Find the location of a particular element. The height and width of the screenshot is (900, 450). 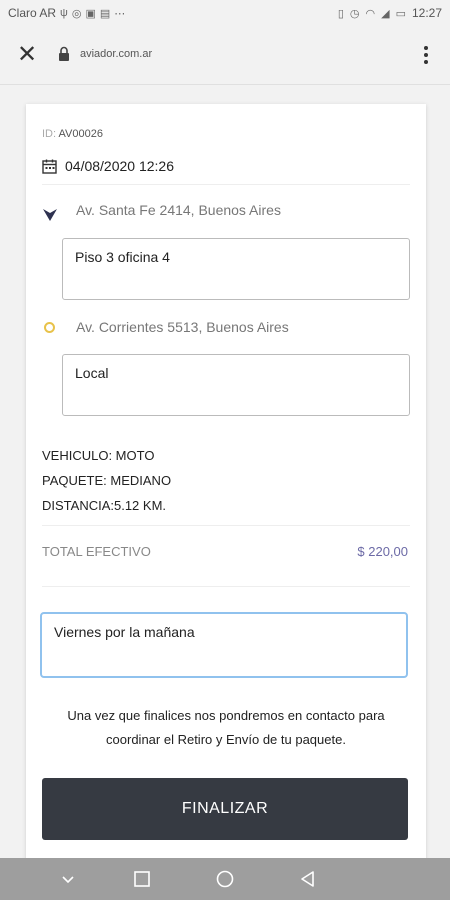

close-icon: ✕ is located at coordinates (27, 55).